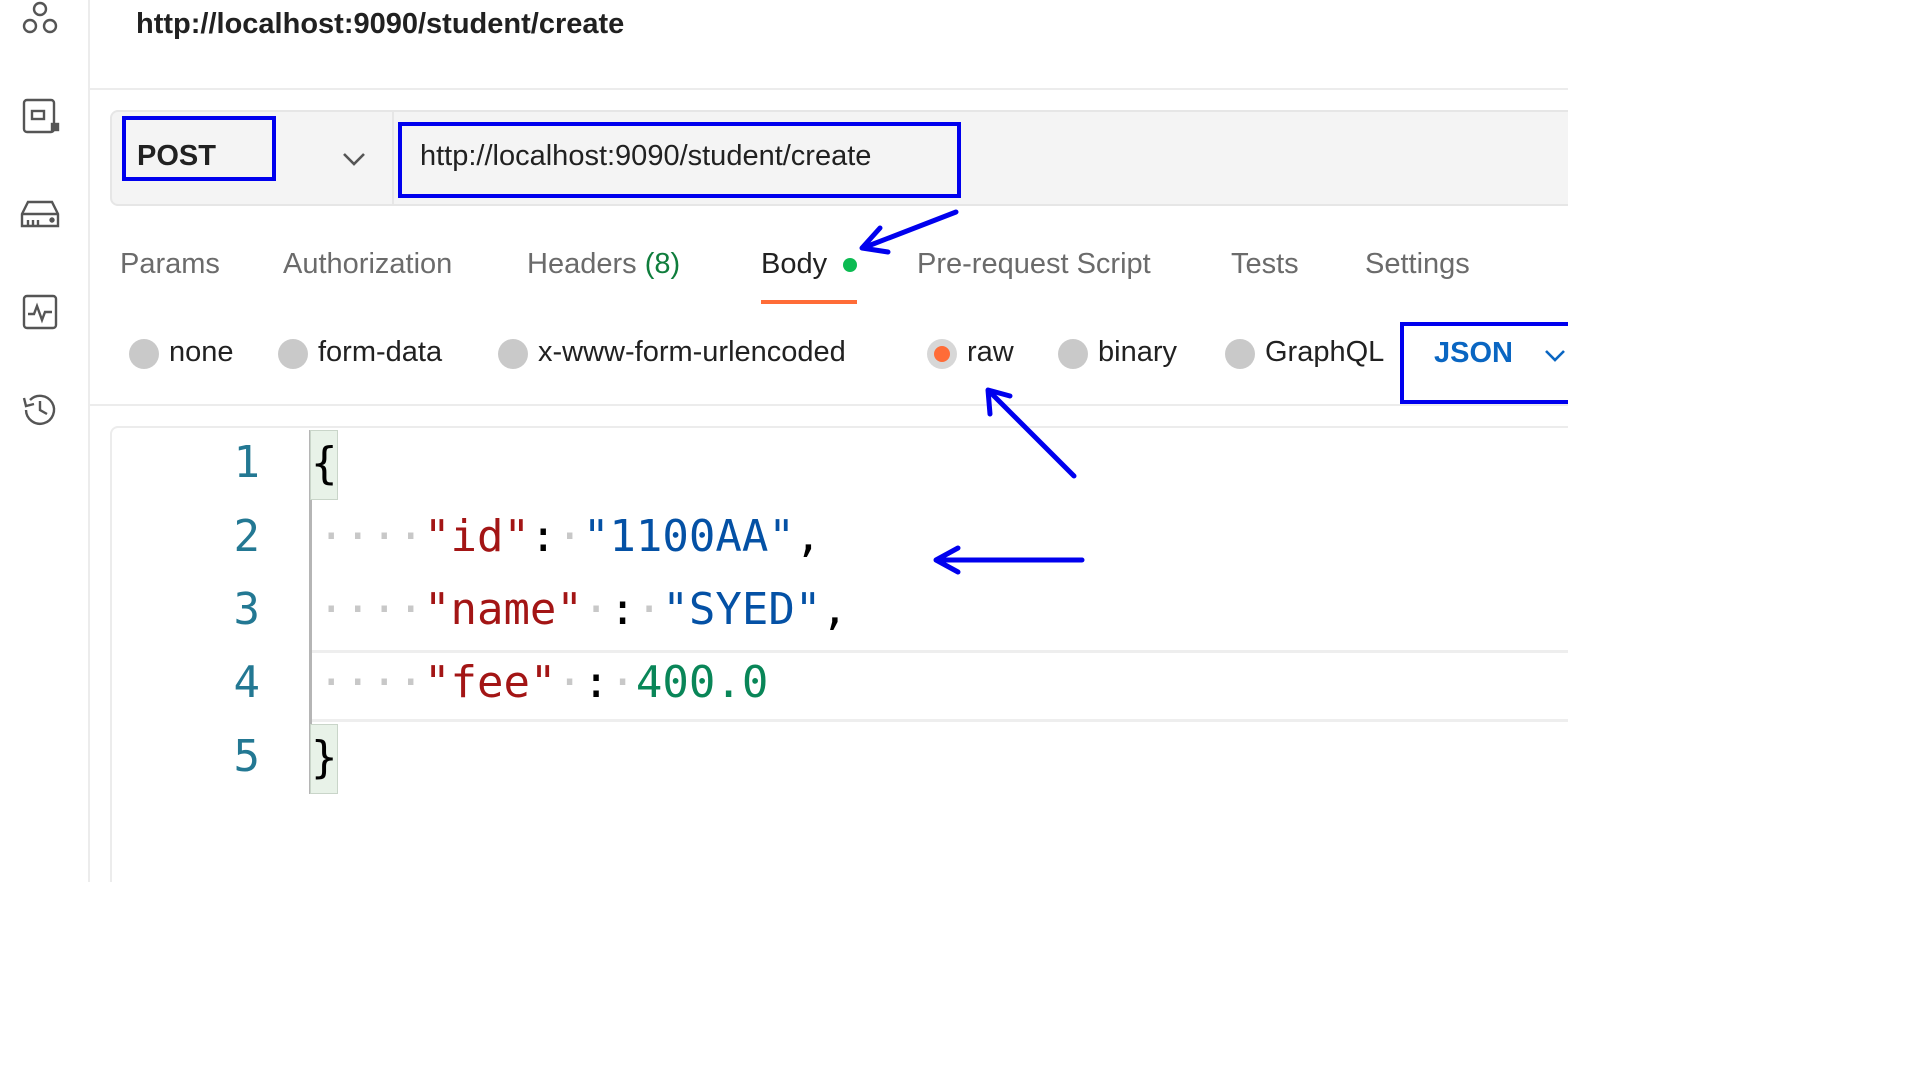 This screenshot has height=1080, width=1920. Describe the element at coordinates (40, 214) in the screenshot. I see `mock-servers-icon` at that location.